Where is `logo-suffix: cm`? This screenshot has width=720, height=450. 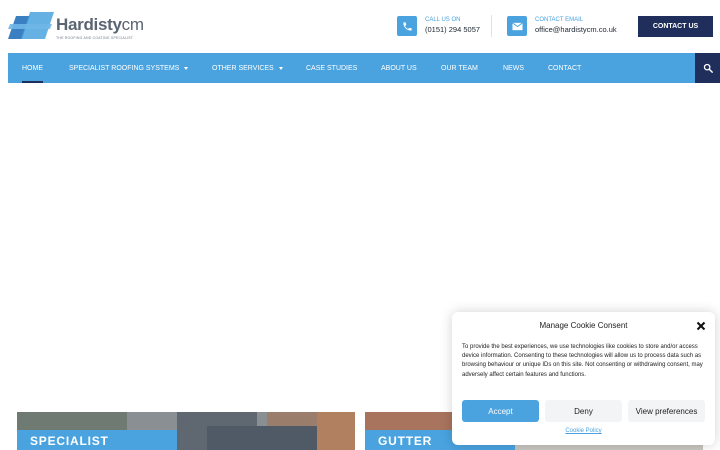 logo-suffix: cm is located at coordinates (132, 24).